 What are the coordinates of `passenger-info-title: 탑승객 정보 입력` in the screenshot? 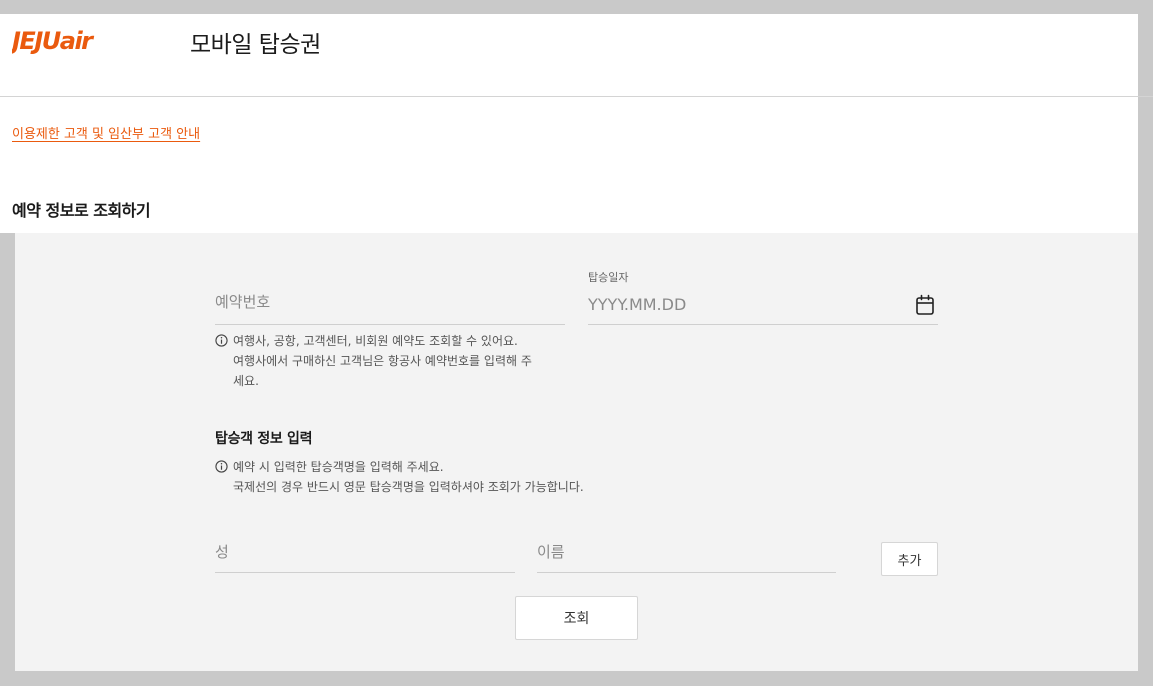 It's located at (264, 439).